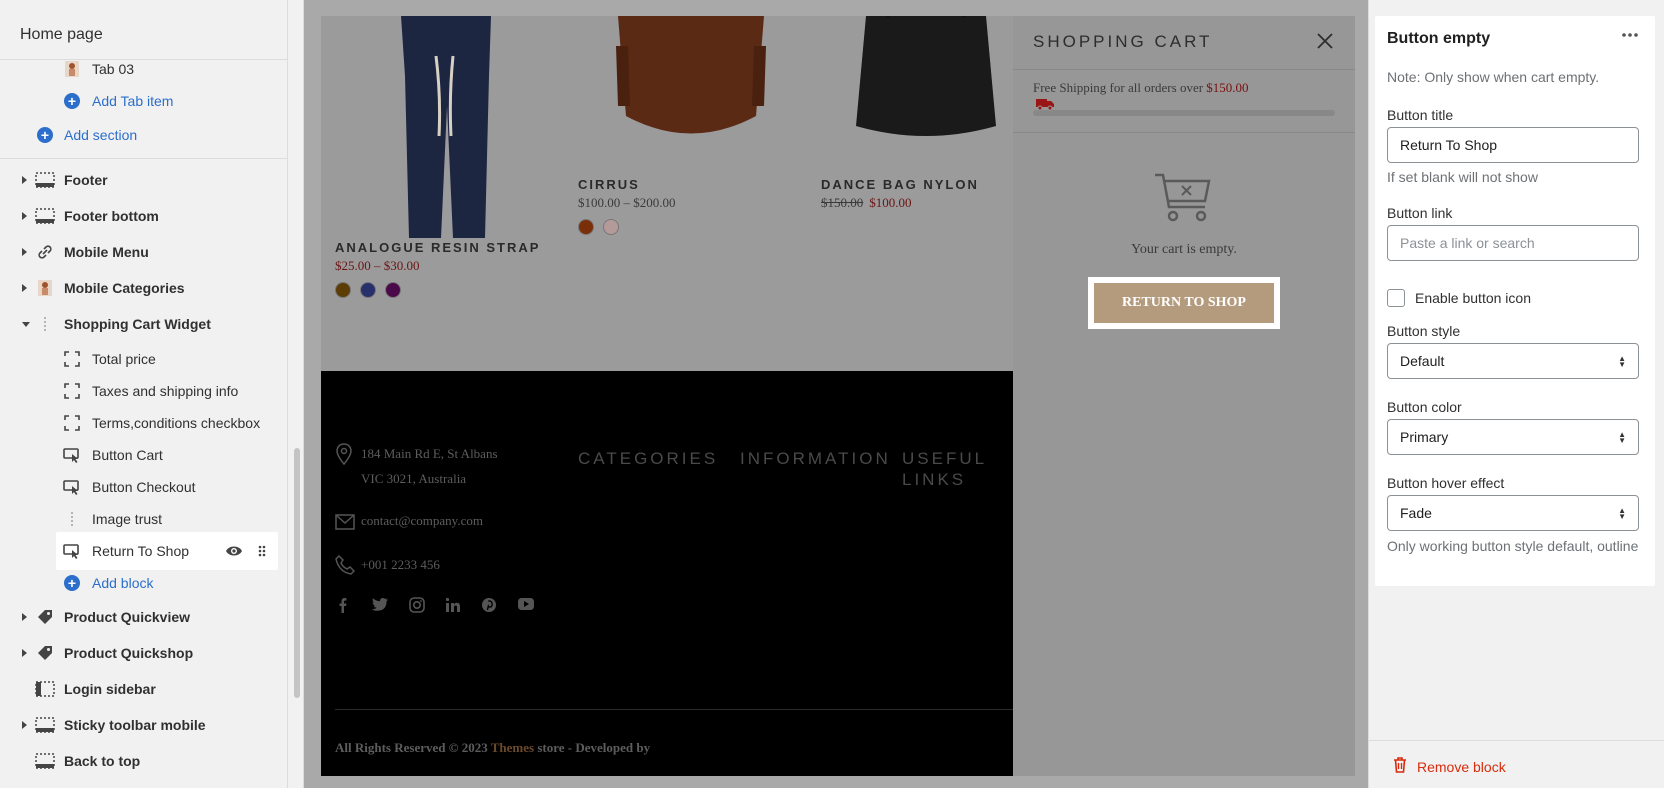  What do you see at coordinates (26, 324) in the screenshot?
I see `chevron-down-icon` at bounding box center [26, 324].